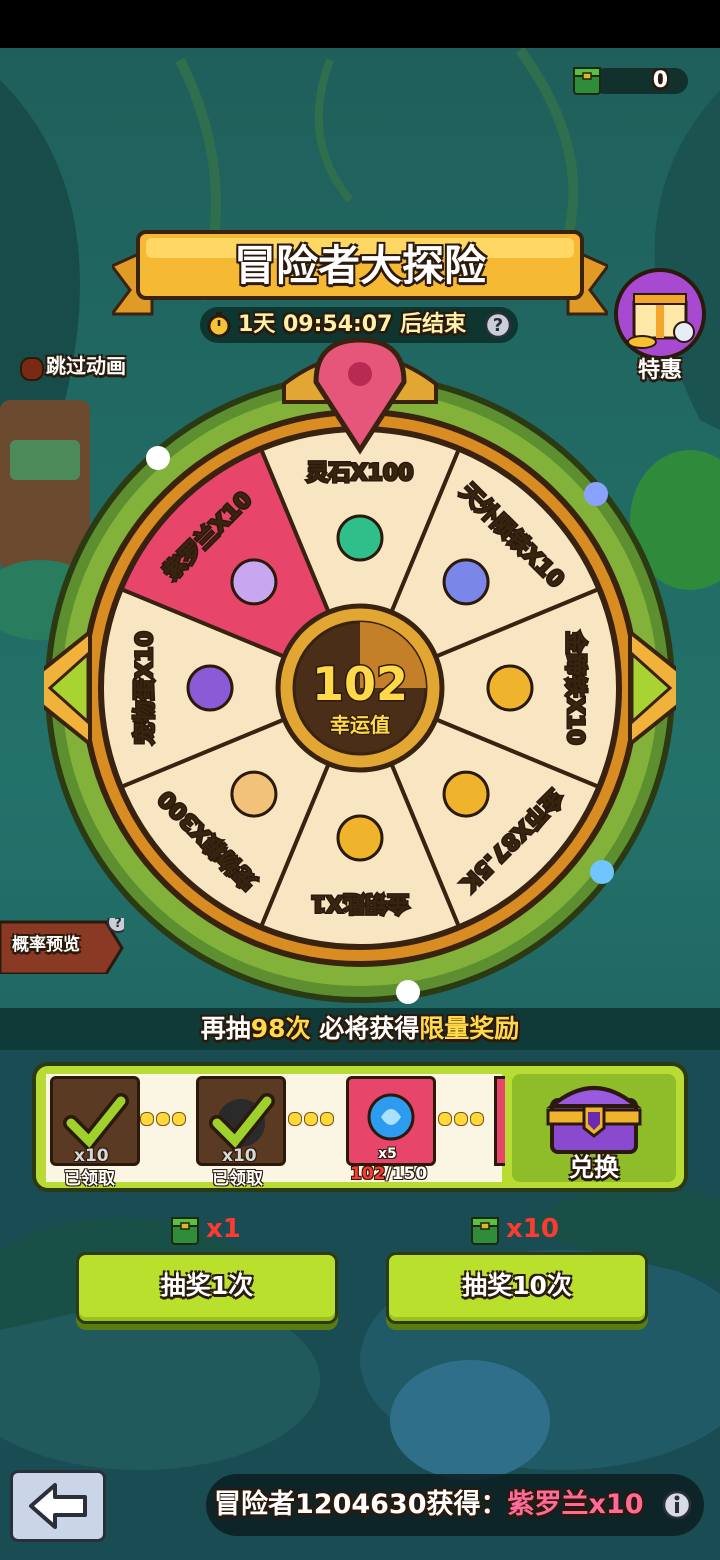 Image resolution: width=720 pixels, height=1560 pixels. Describe the element at coordinates (223, 1229) in the screenshot. I see `draw-once-cost: x1` at that location.